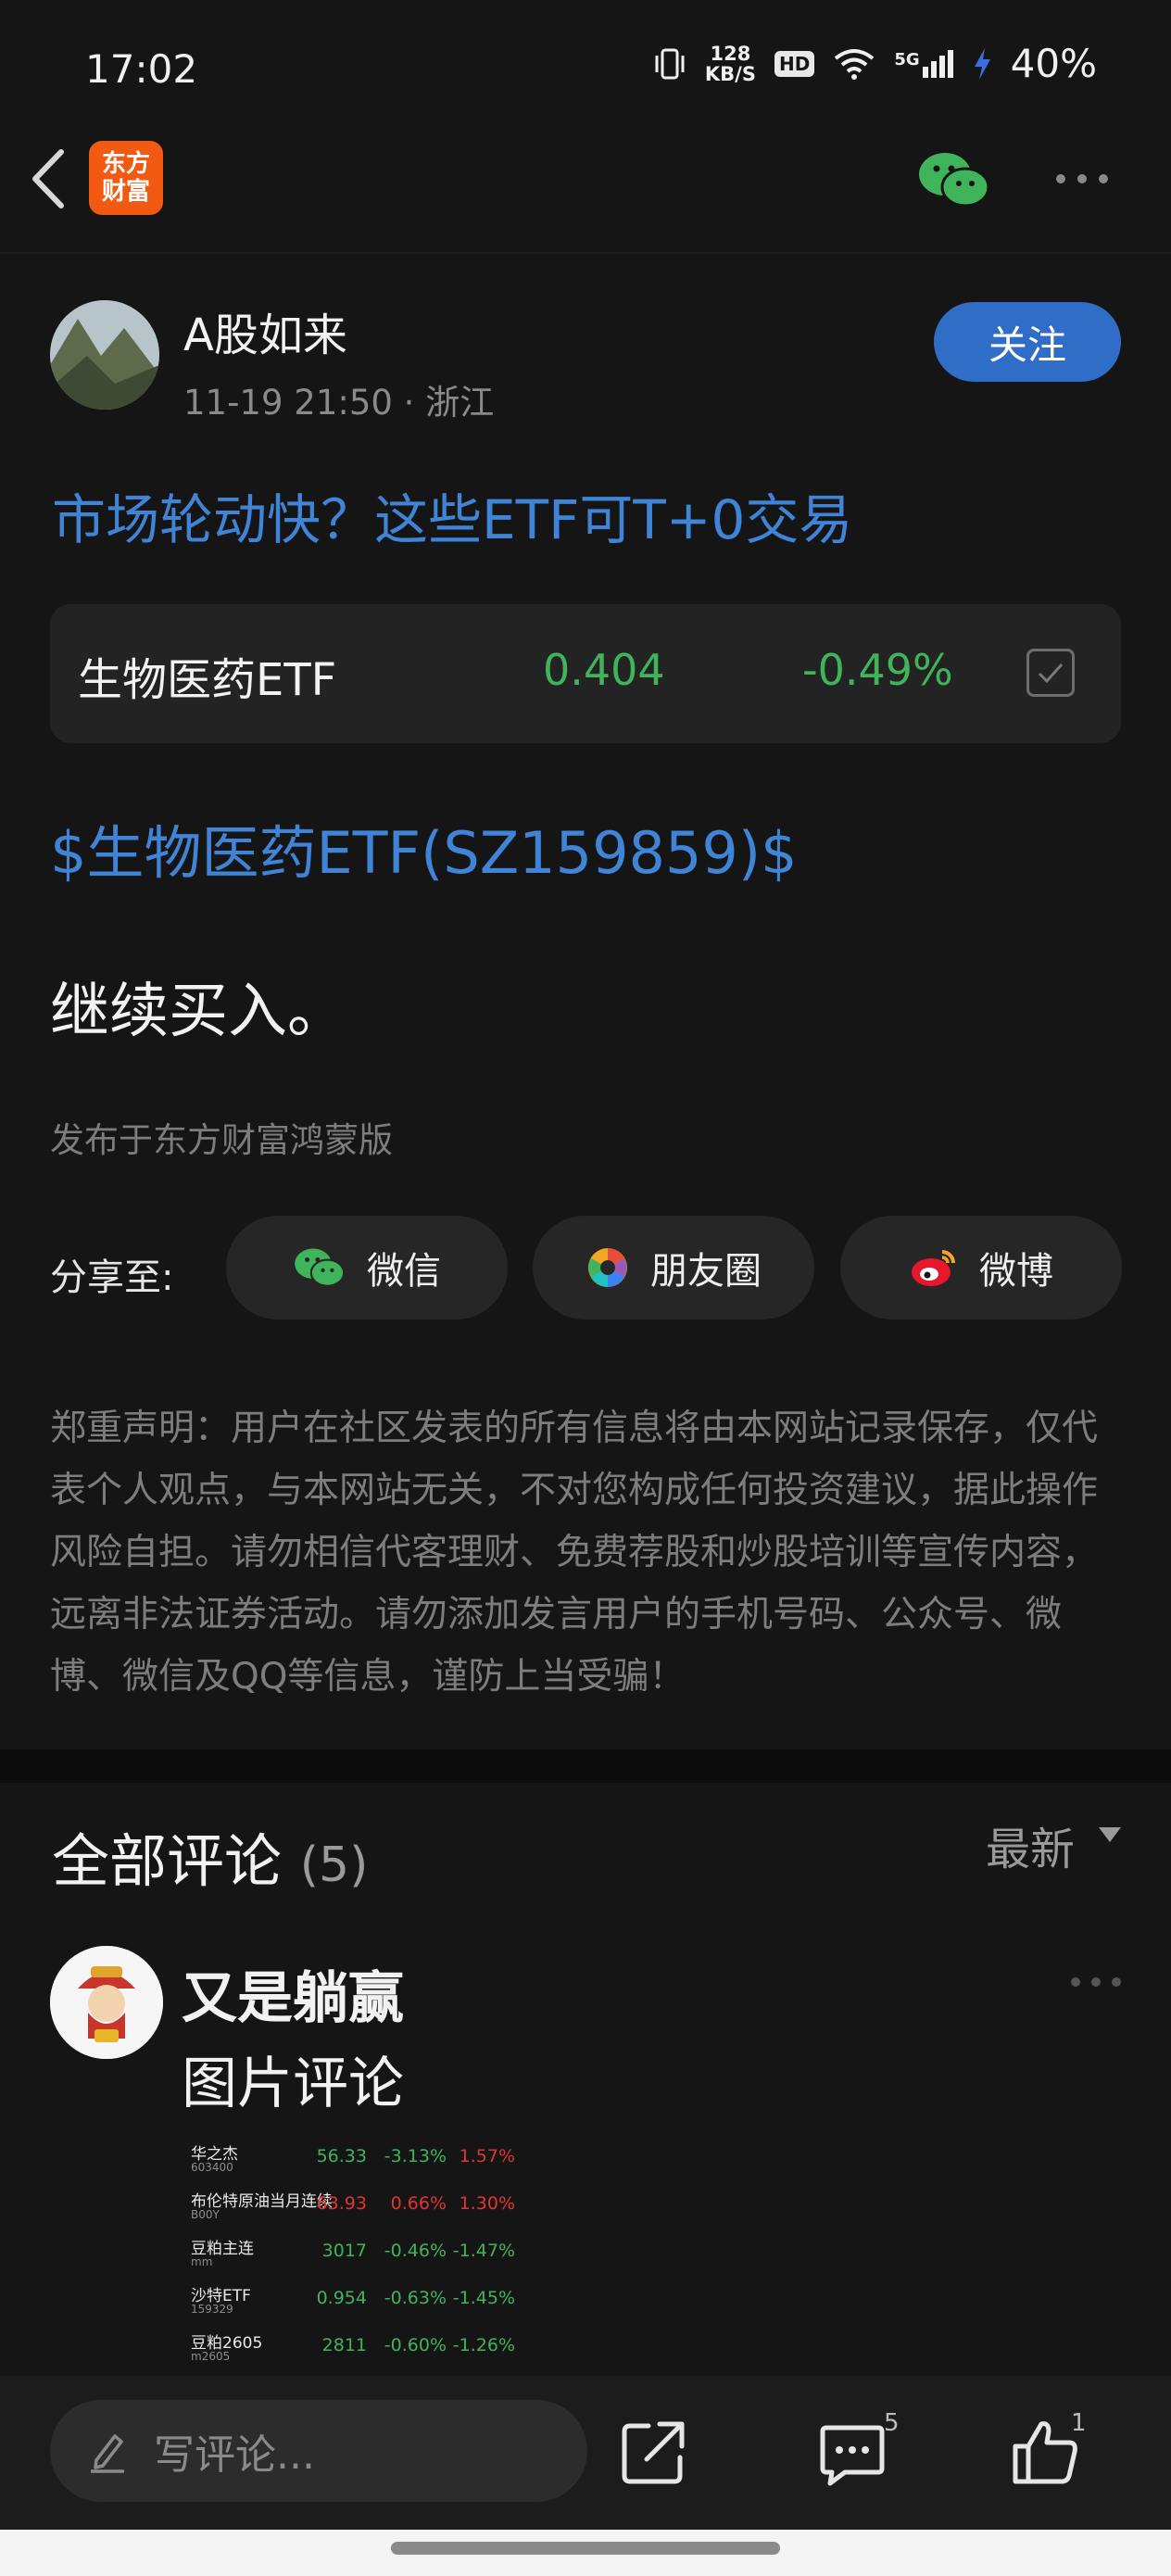  Describe the element at coordinates (211, 1861) in the screenshot. I see `comments-title: 全部评论 (5)` at that location.